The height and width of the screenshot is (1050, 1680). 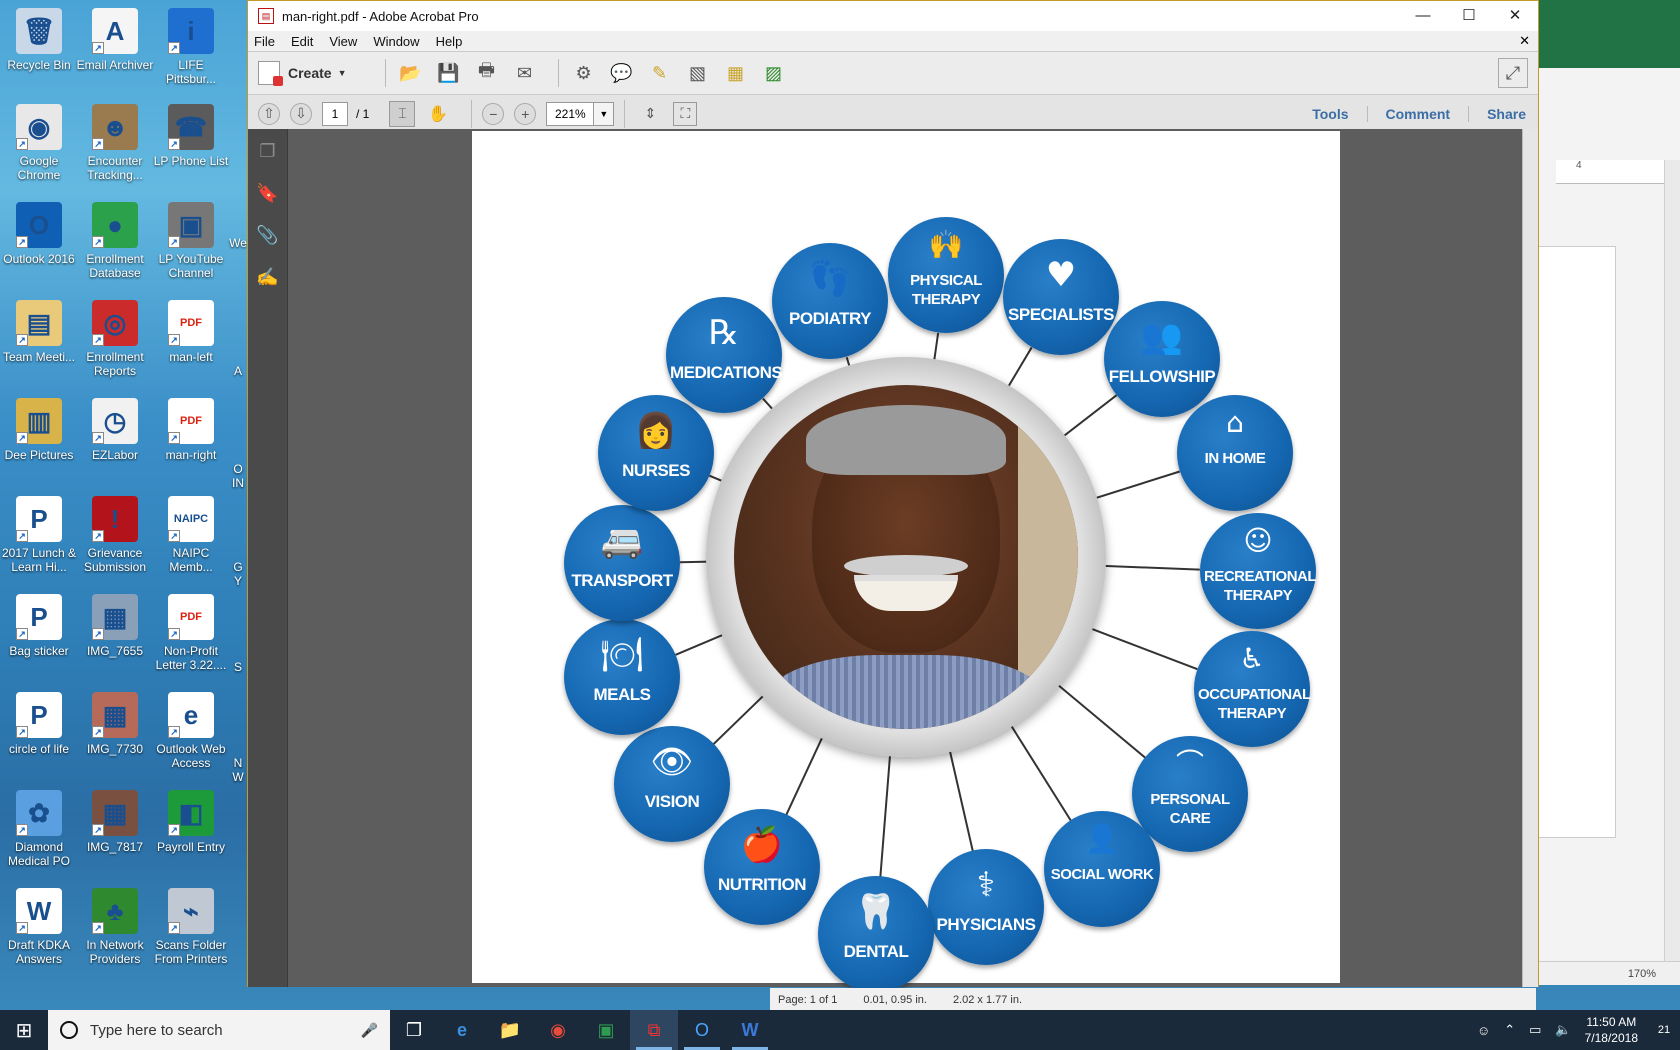 What do you see at coordinates (1515, 16) in the screenshot?
I see `close-button: ✕` at bounding box center [1515, 16].